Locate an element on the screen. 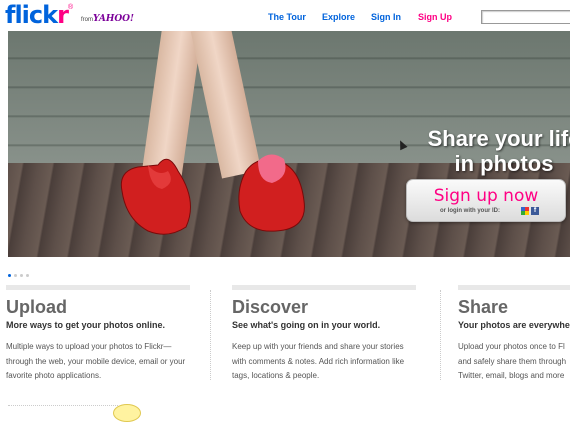 The height and width of the screenshot is (422, 570). login-with-id-text: or login with your ID: is located at coordinates (470, 211).